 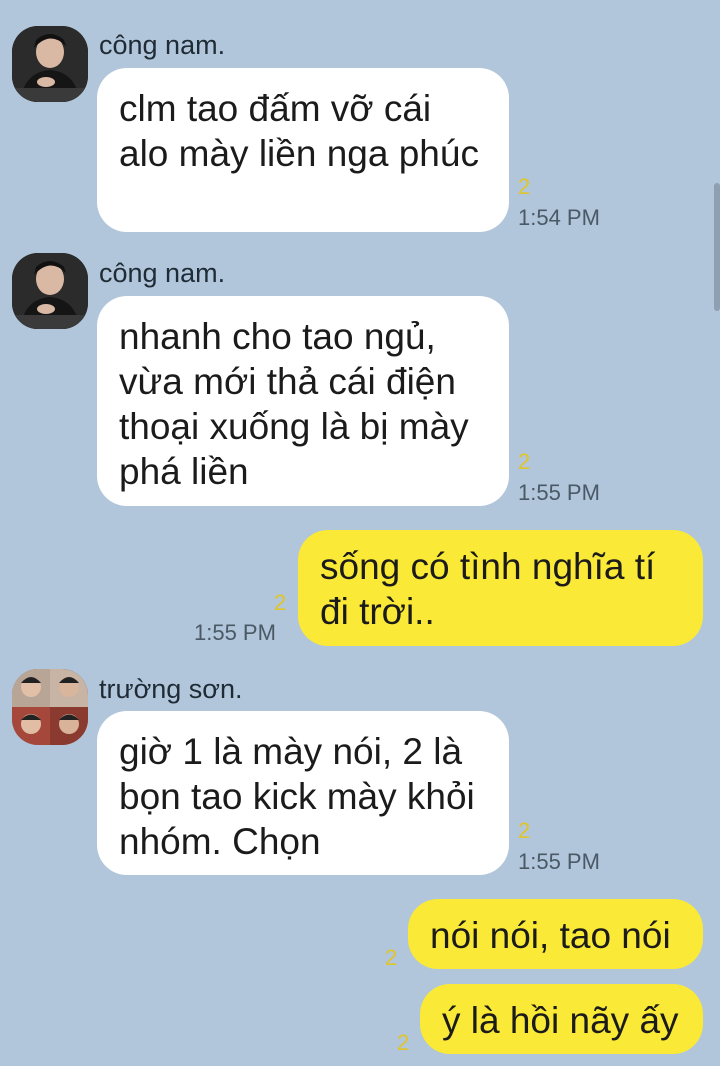 I want to click on incoming-message-bubble: clm tao đấm vỡ cái alo mày liền nga phúc, so click(x=303, y=150).